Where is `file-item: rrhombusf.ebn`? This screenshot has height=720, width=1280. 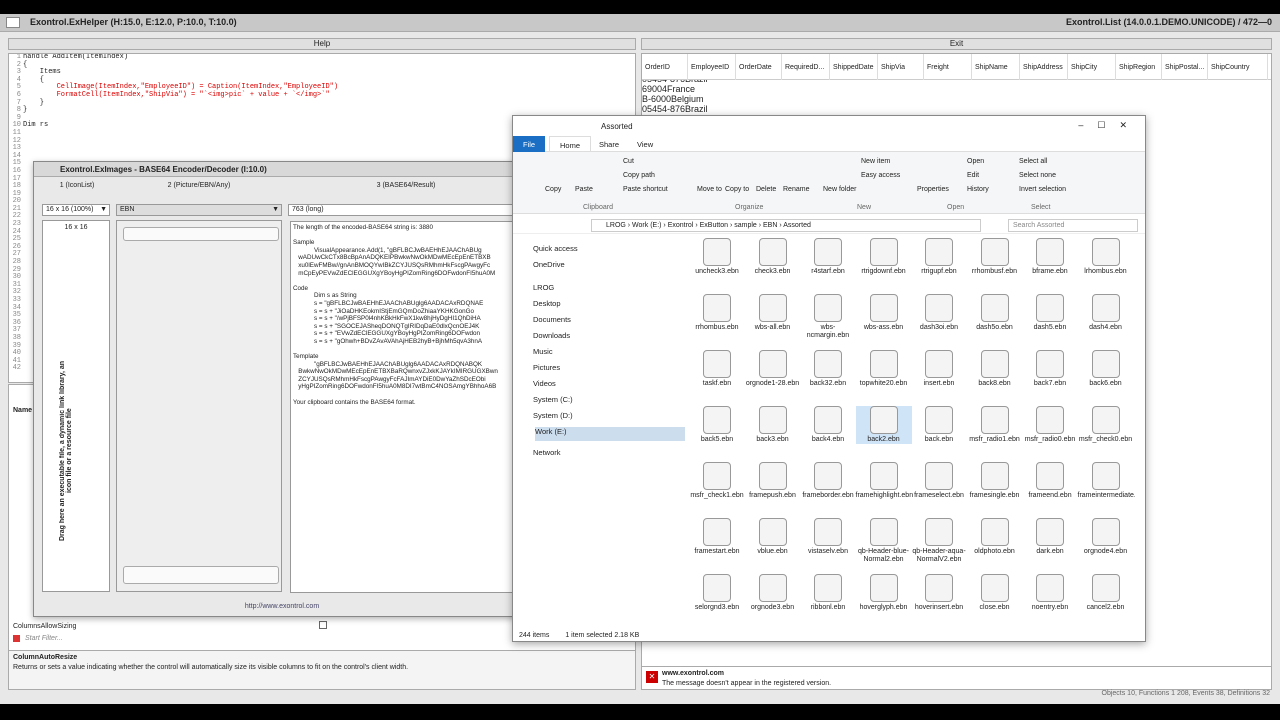
file-item: rrhombusf.ebn is located at coordinates (995, 257).